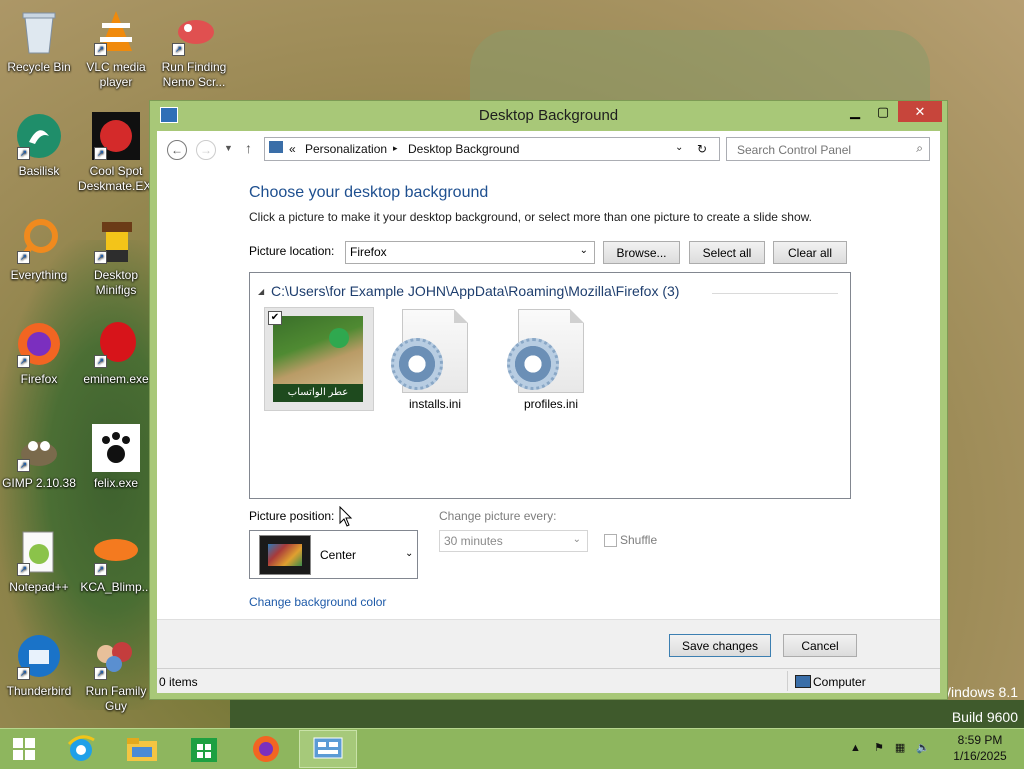 The width and height of the screenshot is (1024, 769). What do you see at coordinates (248, 148) in the screenshot?
I see `up-button: ↑` at bounding box center [248, 148].